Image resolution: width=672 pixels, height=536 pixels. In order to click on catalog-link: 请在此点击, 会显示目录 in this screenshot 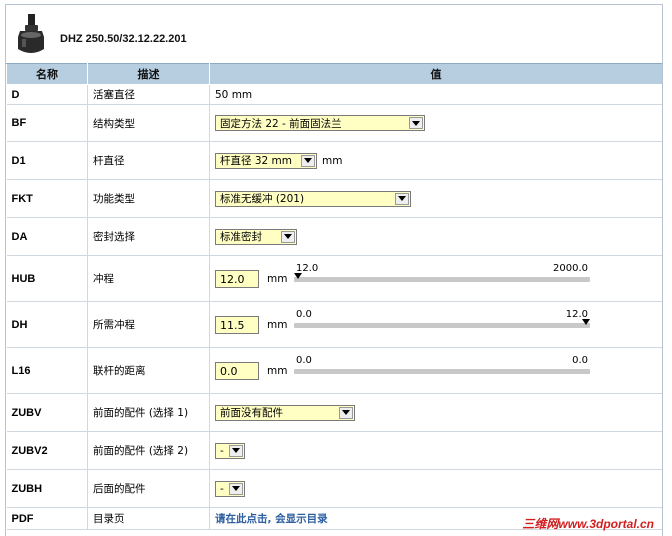, I will do `click(271, 519)`.